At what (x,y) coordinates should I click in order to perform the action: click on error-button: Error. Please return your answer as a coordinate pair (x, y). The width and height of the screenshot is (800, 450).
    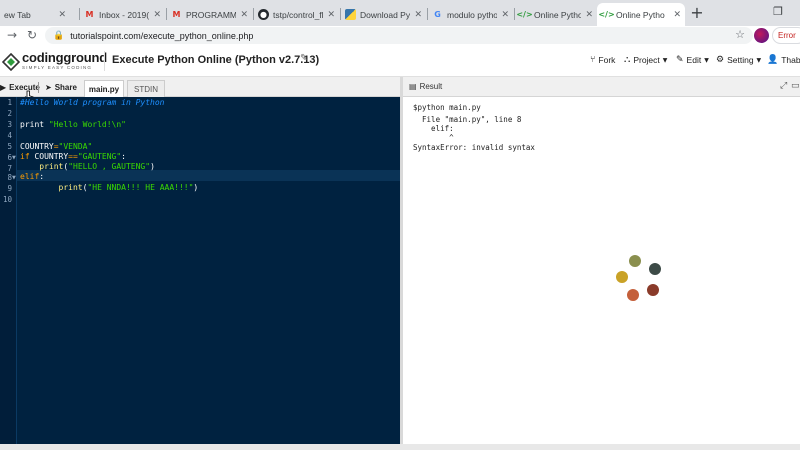
    Looking at the image, I should click on (786, 35).